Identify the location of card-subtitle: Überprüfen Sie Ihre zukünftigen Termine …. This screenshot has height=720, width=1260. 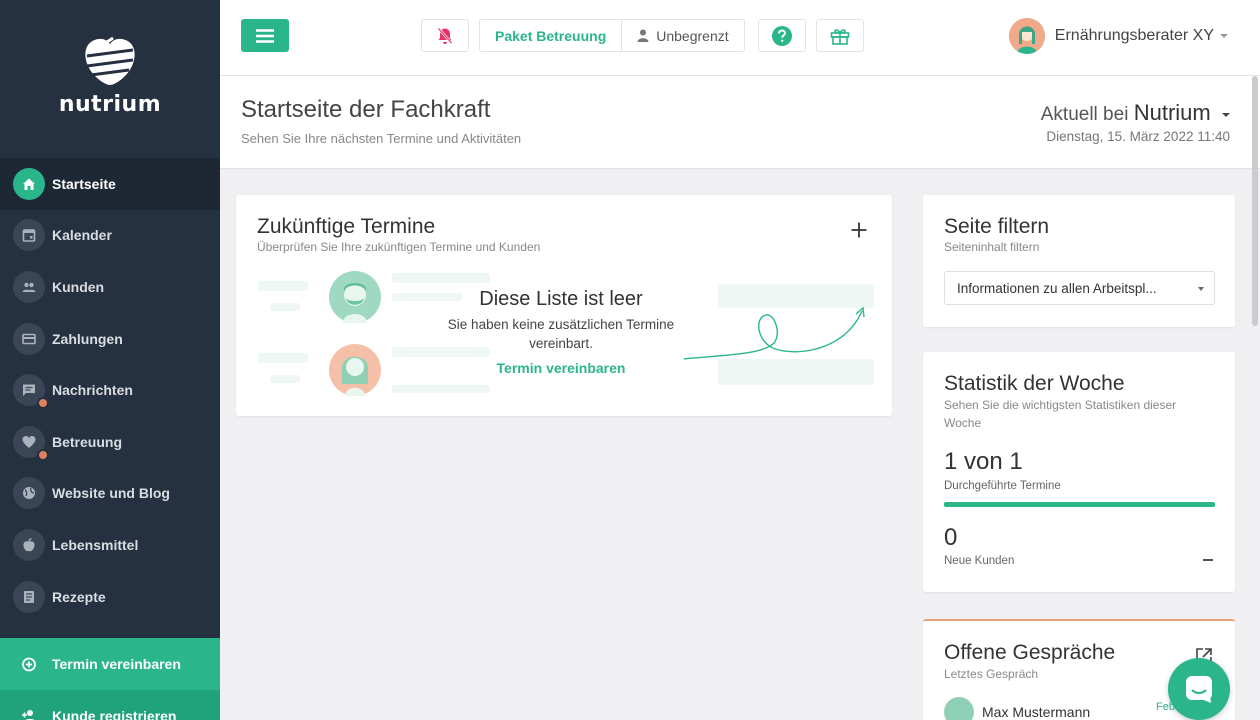
(399, 247).